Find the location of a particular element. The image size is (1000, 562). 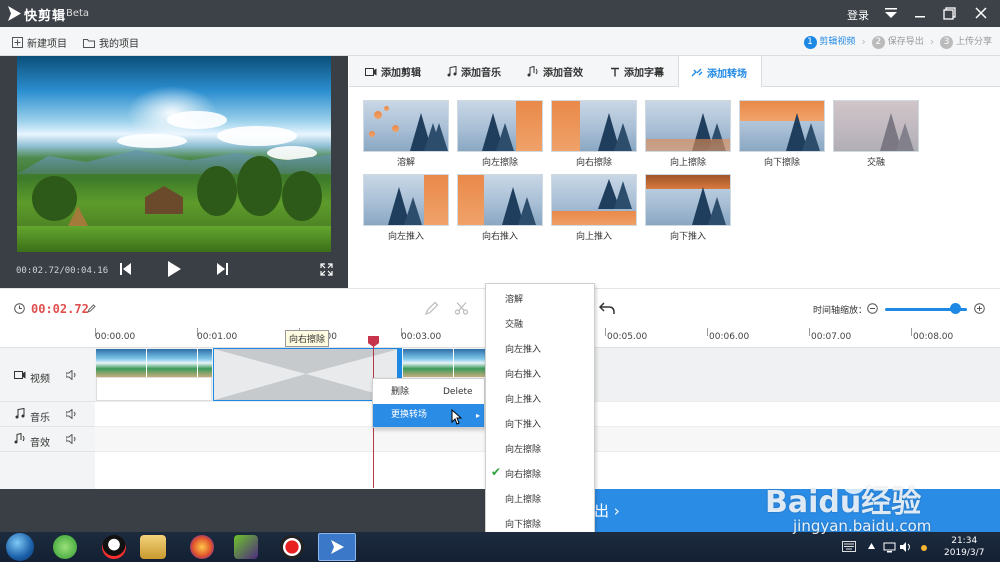

clock-icon is located at coordinates (19, 308).